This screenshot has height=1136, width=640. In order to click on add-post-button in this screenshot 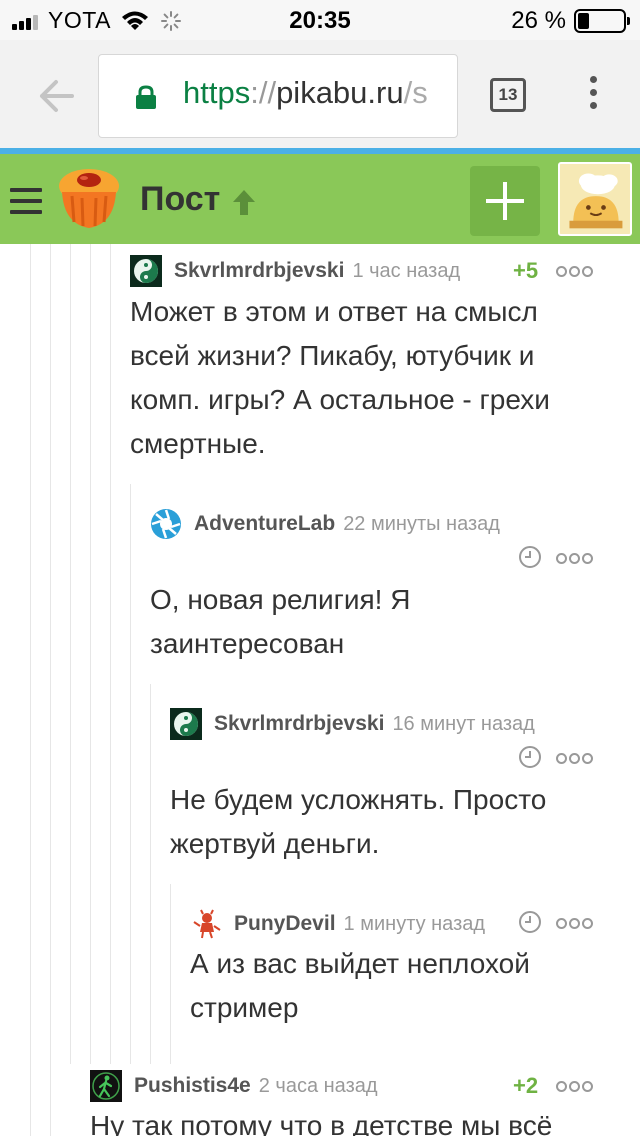, I will do `click(505, 201)`.